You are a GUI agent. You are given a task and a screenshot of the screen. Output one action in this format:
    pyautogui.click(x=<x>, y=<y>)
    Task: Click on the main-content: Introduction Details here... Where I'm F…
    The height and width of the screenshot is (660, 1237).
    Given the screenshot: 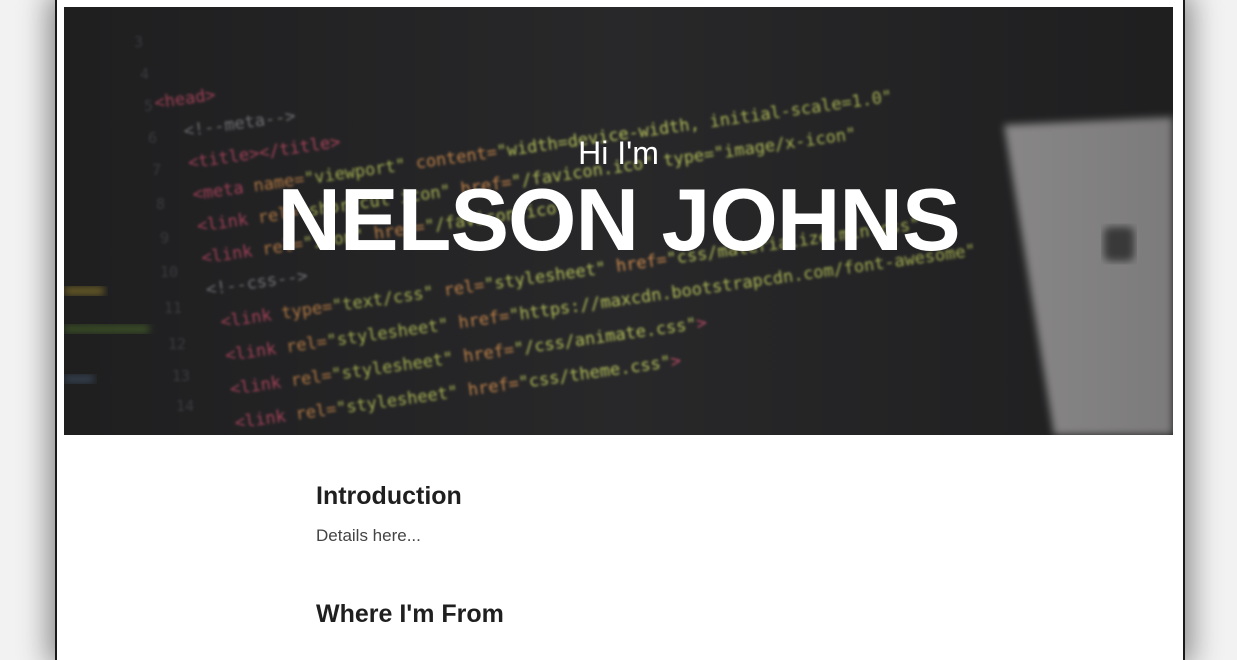 What is the action you would take?
    pyautogui.click(x=666, y=555)
    